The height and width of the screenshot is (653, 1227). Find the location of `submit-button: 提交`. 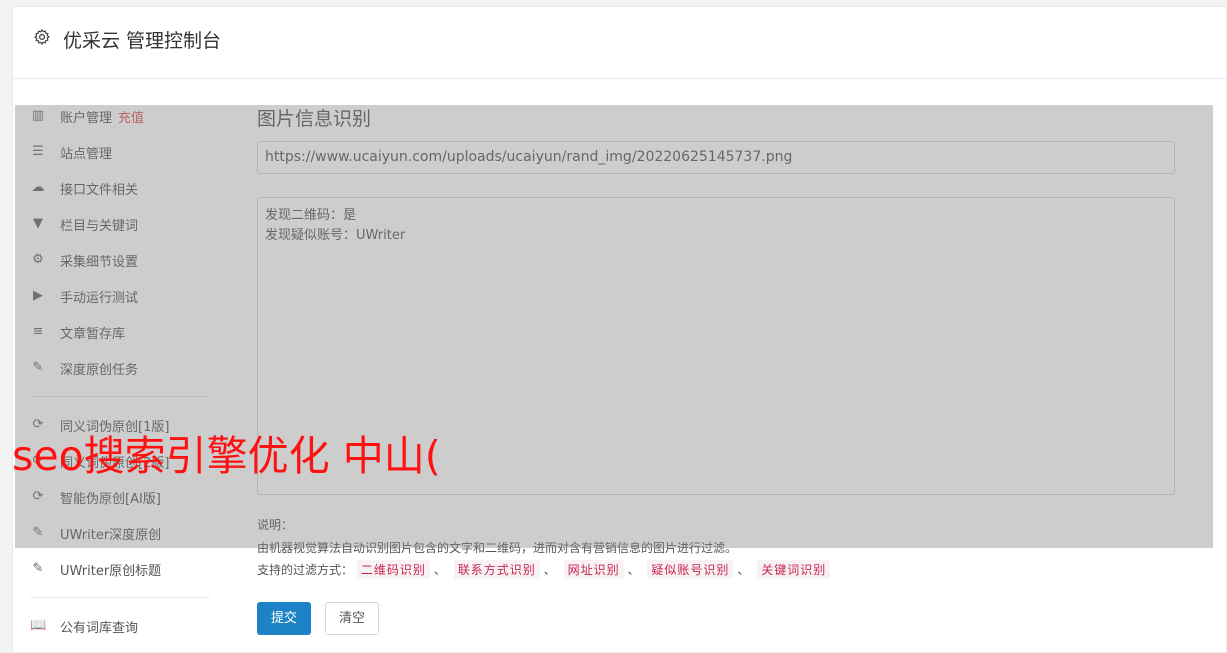

submit-button: 提交 is located at coordinates (284, 618).